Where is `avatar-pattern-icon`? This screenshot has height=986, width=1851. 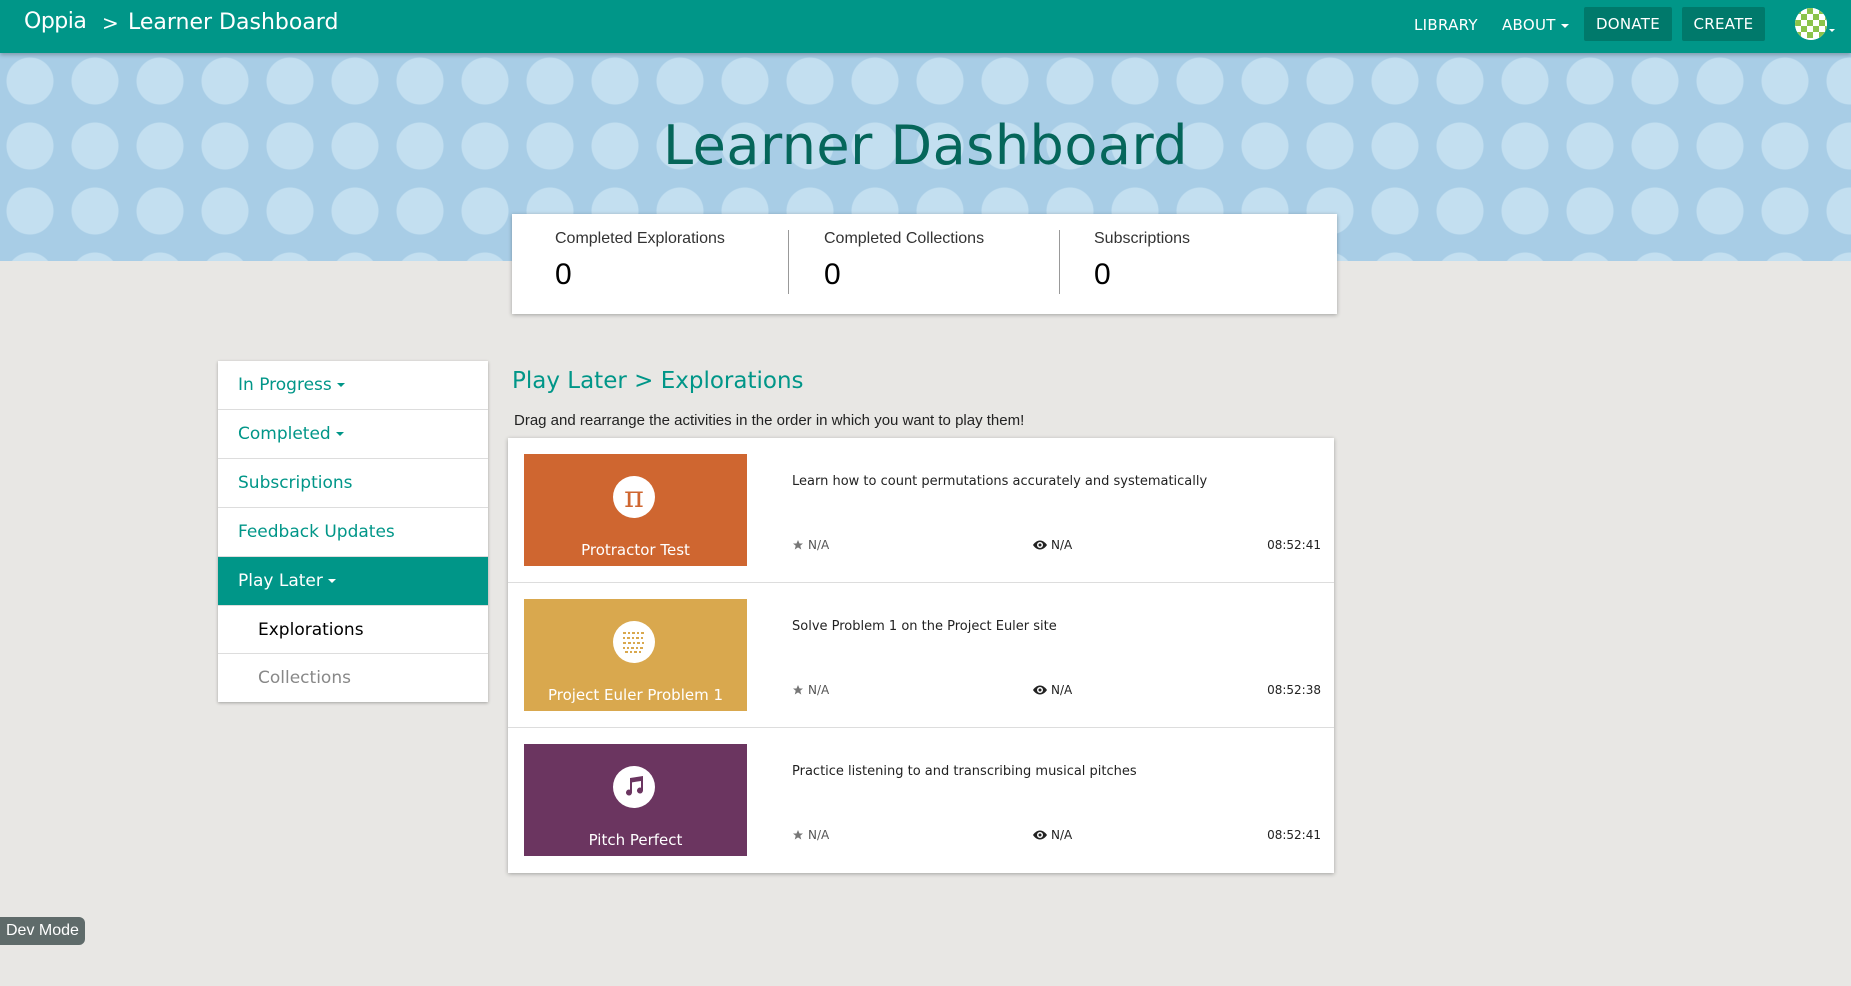
avatar-pattern-icon is located at coordinates (1811, 24).